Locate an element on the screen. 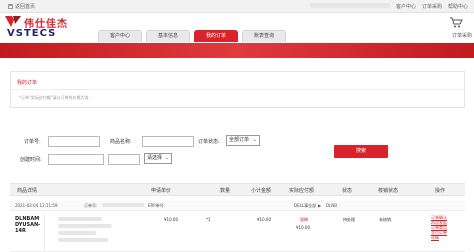 This screenshot has width=474, height=252. red-banner is located at coordinates (237, 50).